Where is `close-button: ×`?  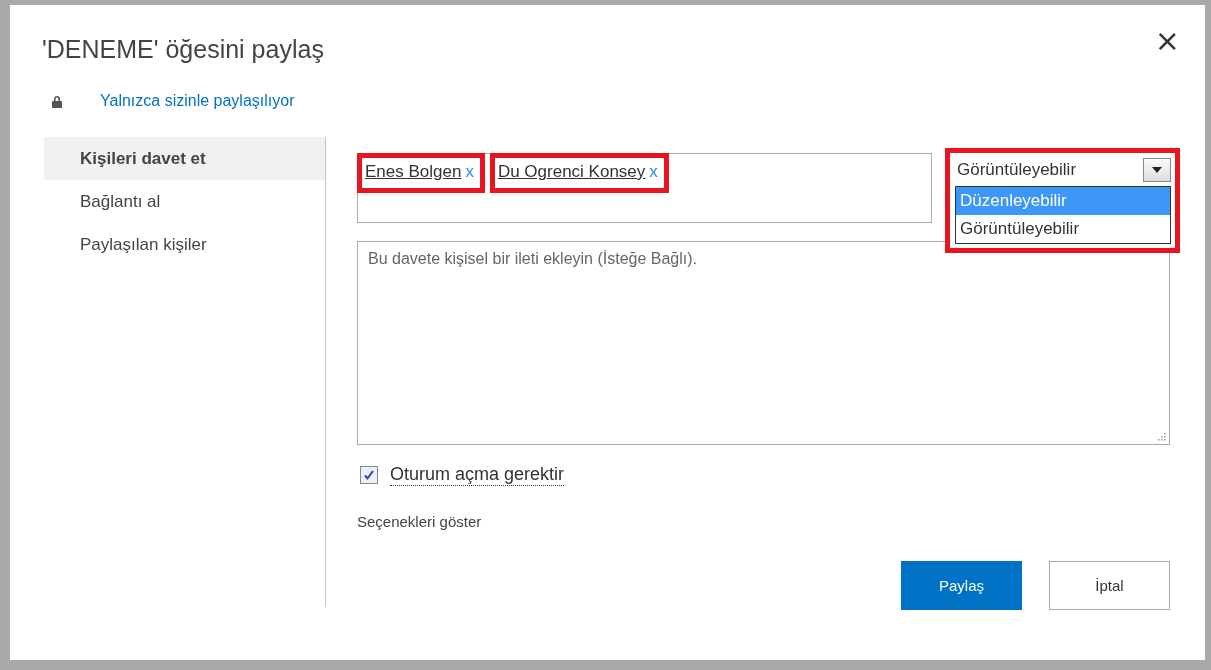
close-button: × is located at coordinates (1167, 41).